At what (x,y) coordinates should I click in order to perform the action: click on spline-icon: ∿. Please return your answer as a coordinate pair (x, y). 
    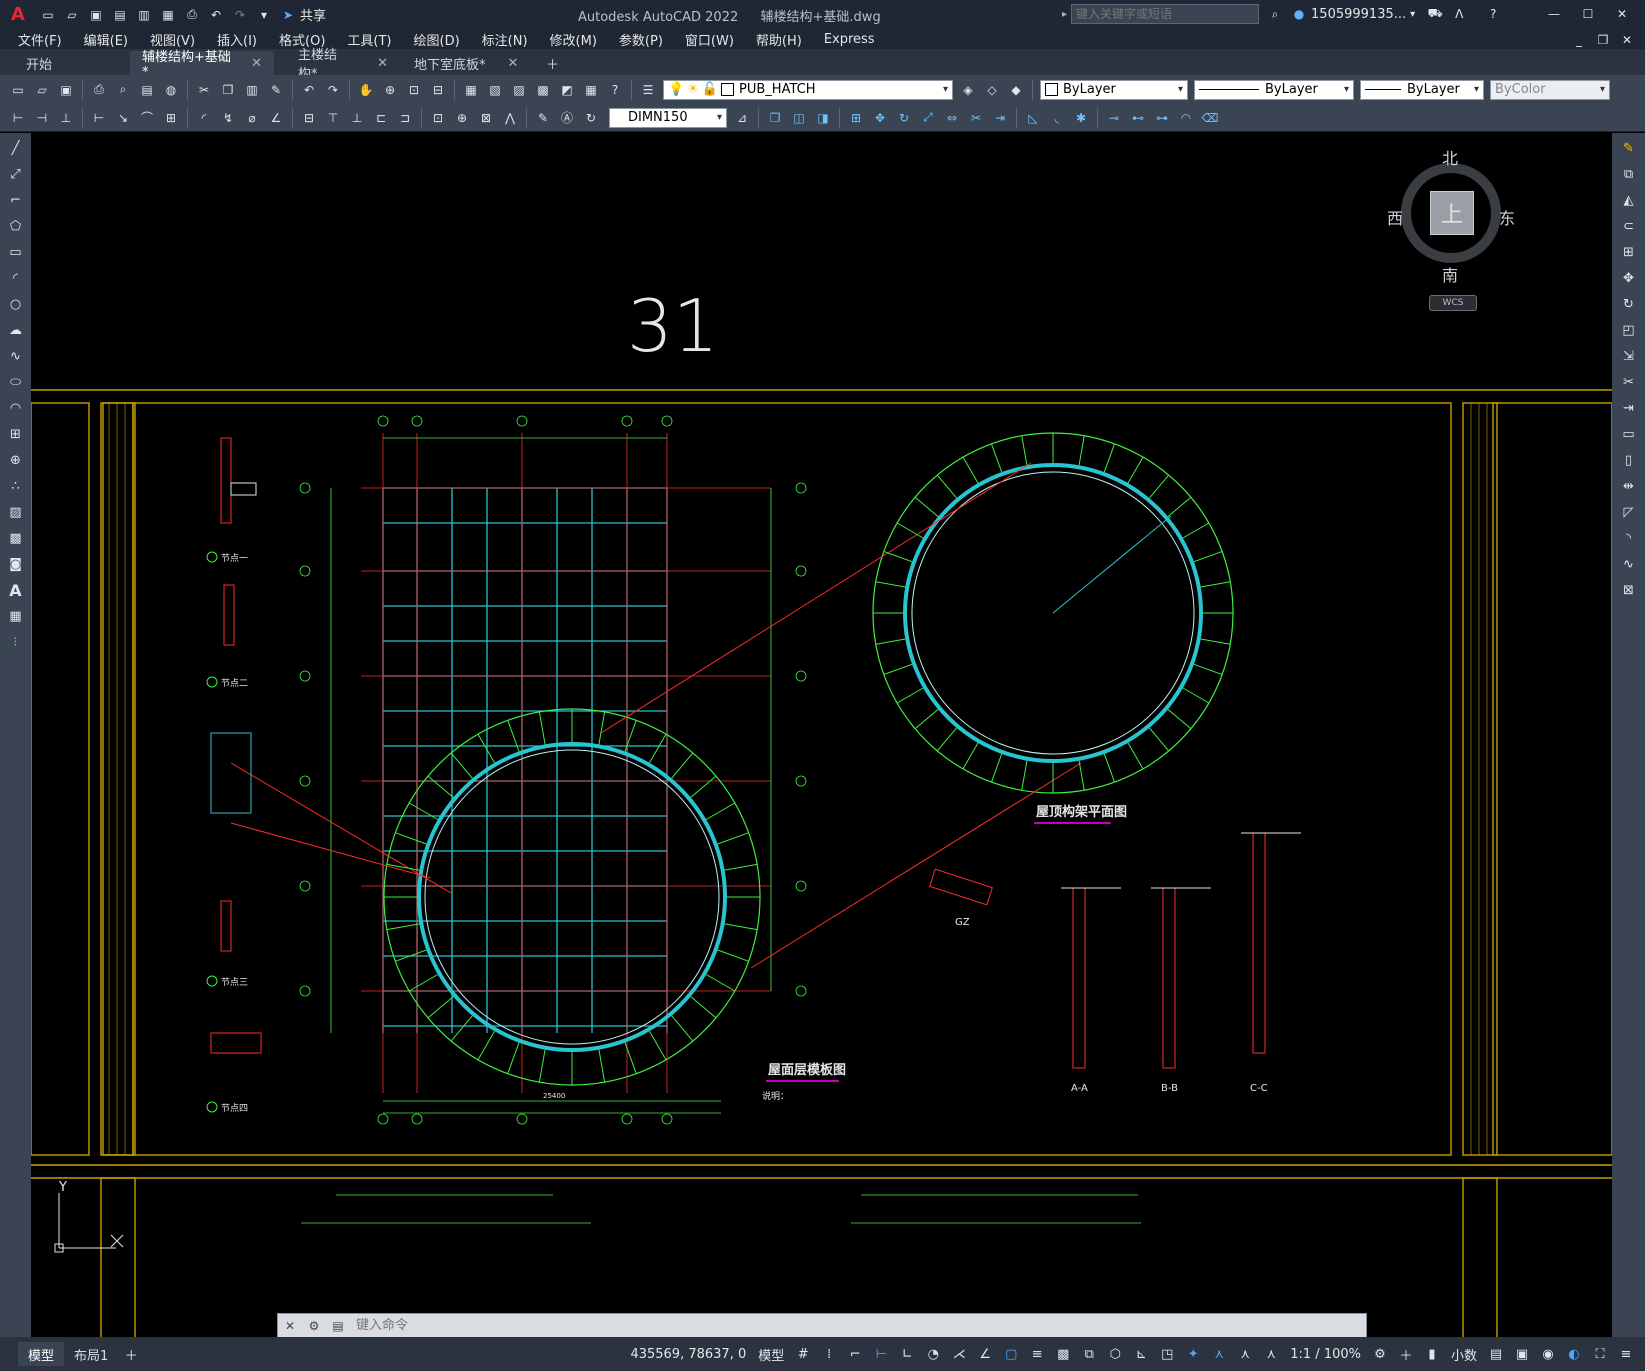
    Looking at the image, I should click on (16, 356).